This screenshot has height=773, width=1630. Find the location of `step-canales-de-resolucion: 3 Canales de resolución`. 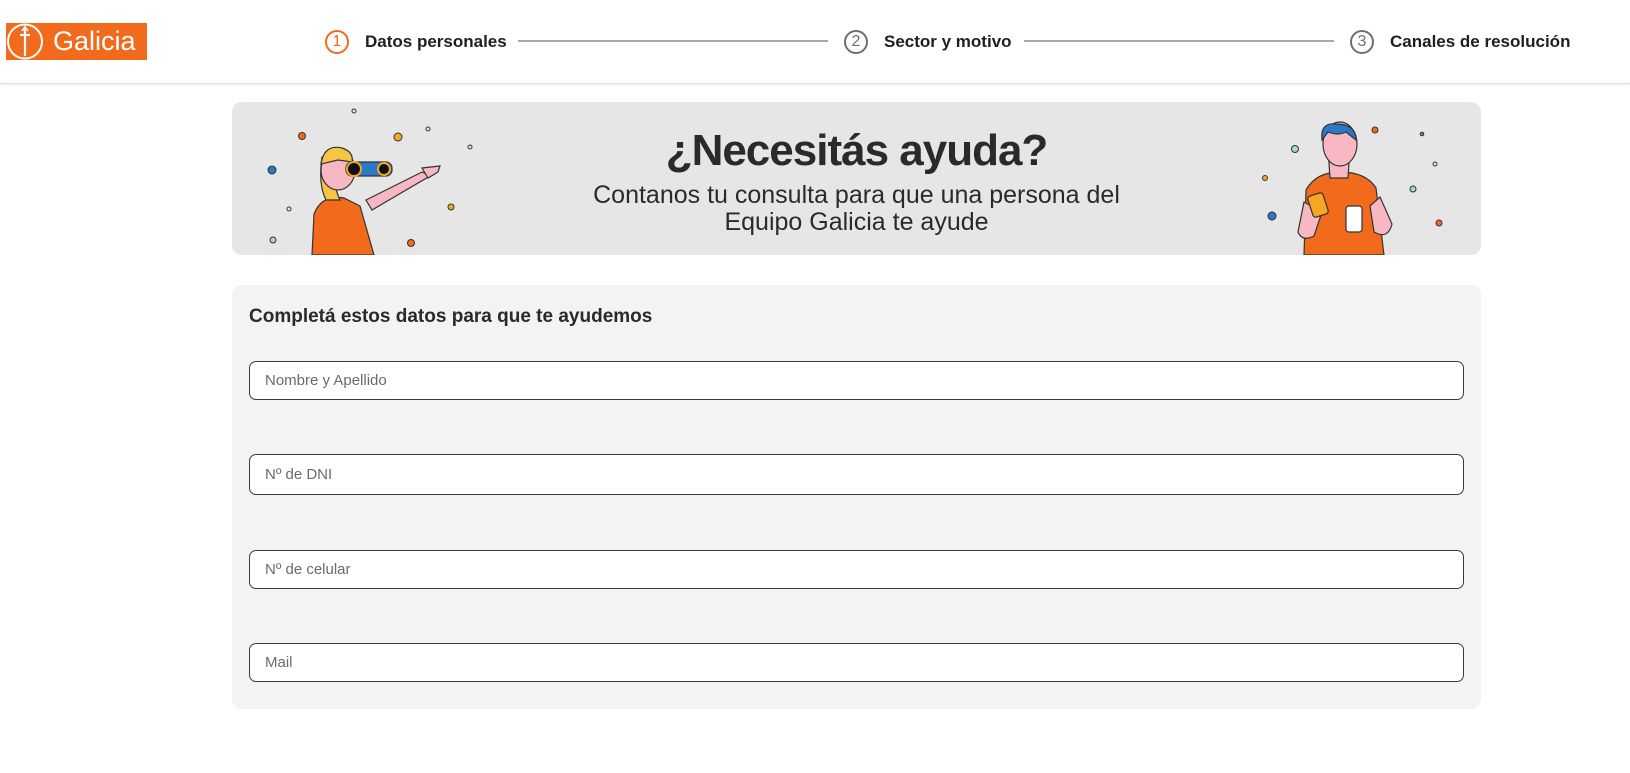

step-canales-de-resolucion: 3 Canales de resolución is located at coordinates (1460, 42).